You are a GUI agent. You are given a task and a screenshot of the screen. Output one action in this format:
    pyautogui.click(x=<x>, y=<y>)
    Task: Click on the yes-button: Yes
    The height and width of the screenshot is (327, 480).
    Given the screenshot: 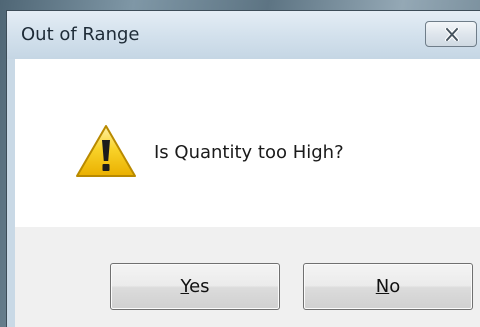 What is the action you would take?
    pyautogui.click(x=195, y=286)
    